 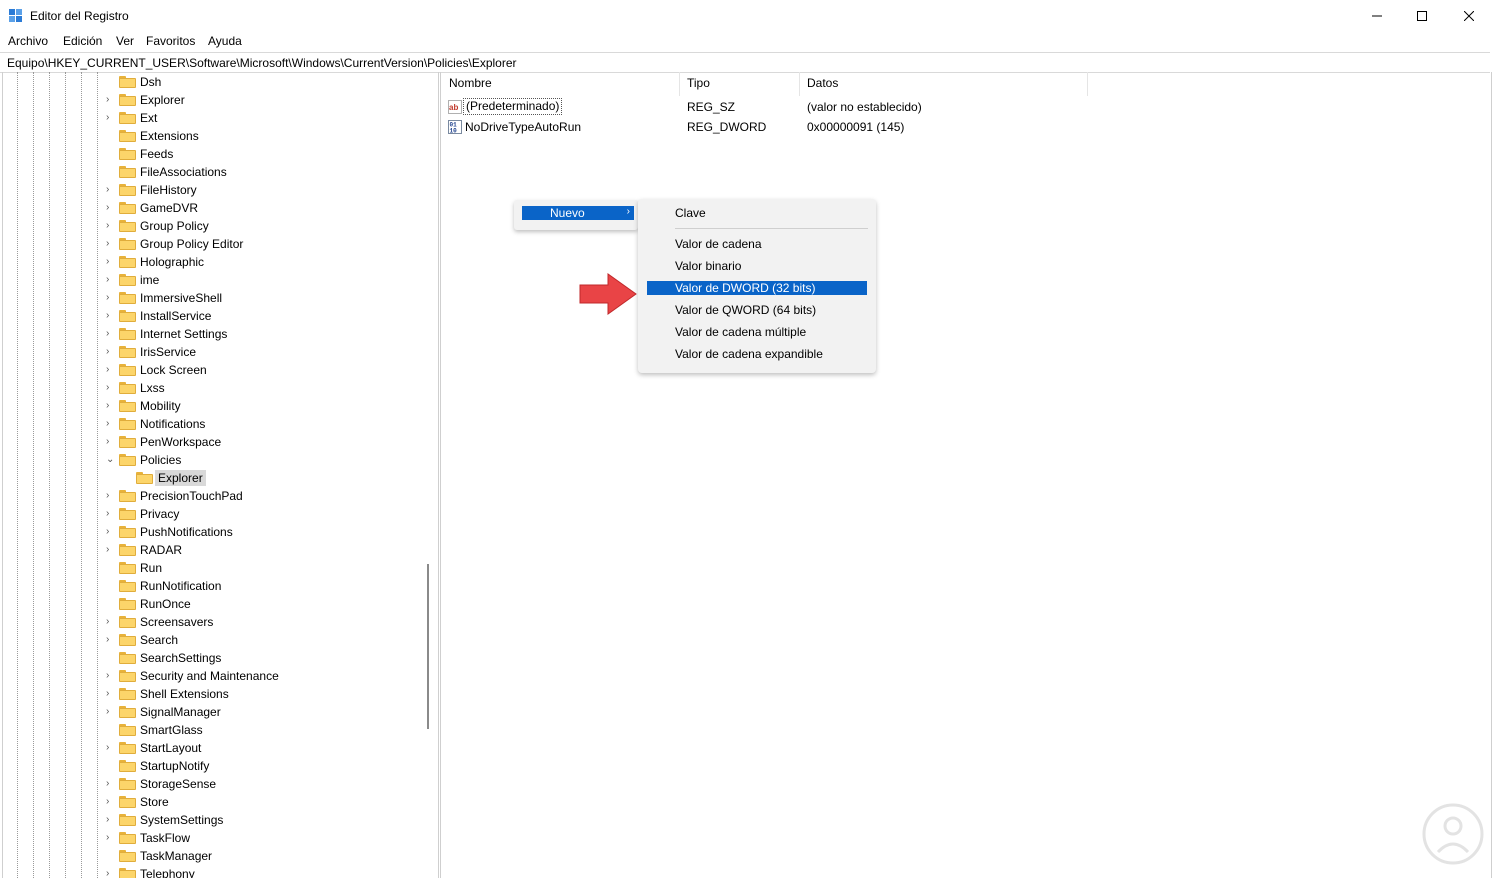 What do you see at coordinates (125, 41) in the screenshot?
I see `menu-ver: Ver` at bounding box center [125, 41].